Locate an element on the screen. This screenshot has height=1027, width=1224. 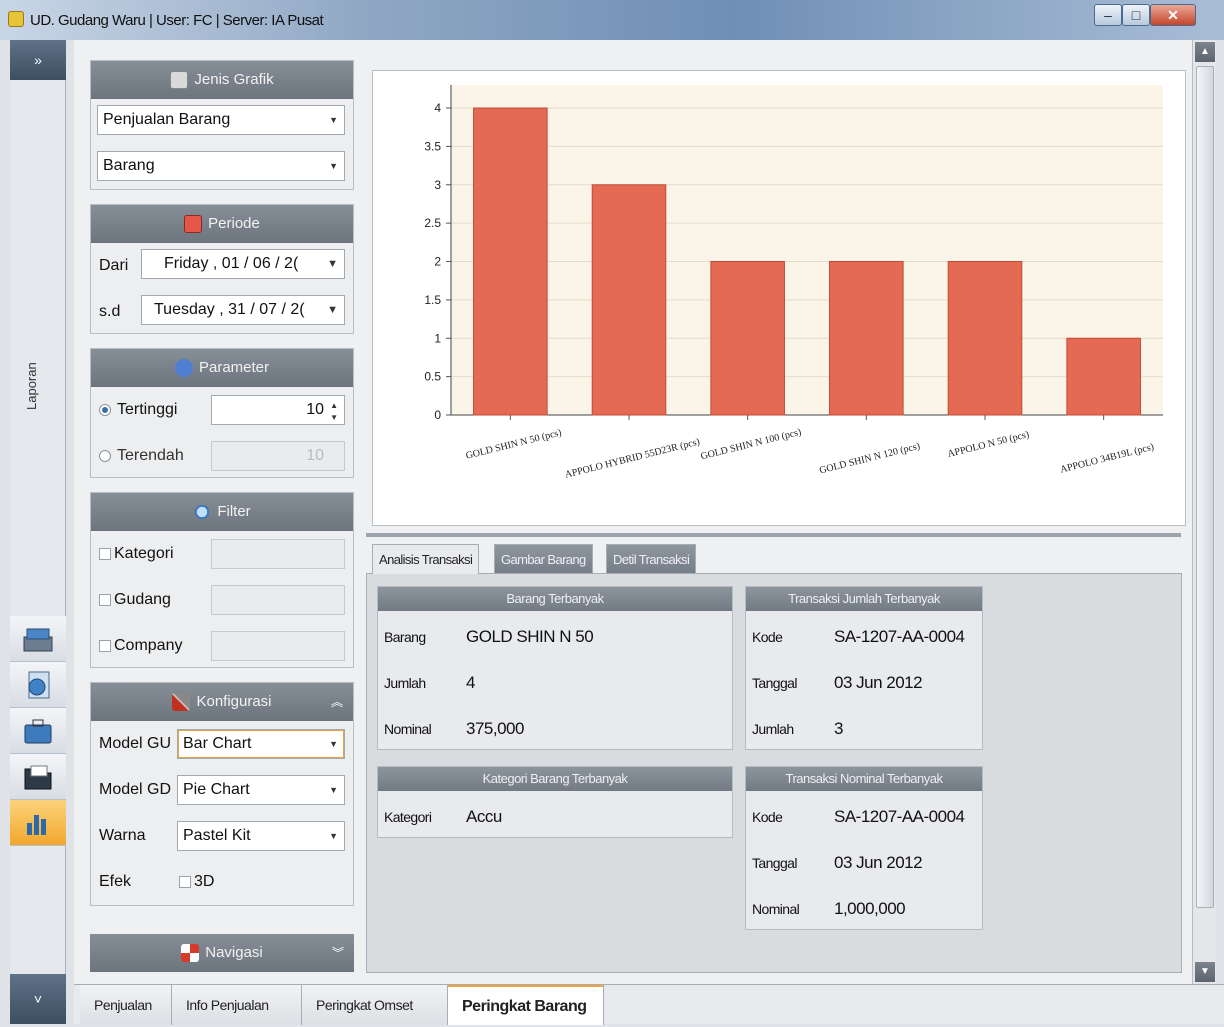
tab-penjualan: Penjualan is located at coordinates (126, 1005).